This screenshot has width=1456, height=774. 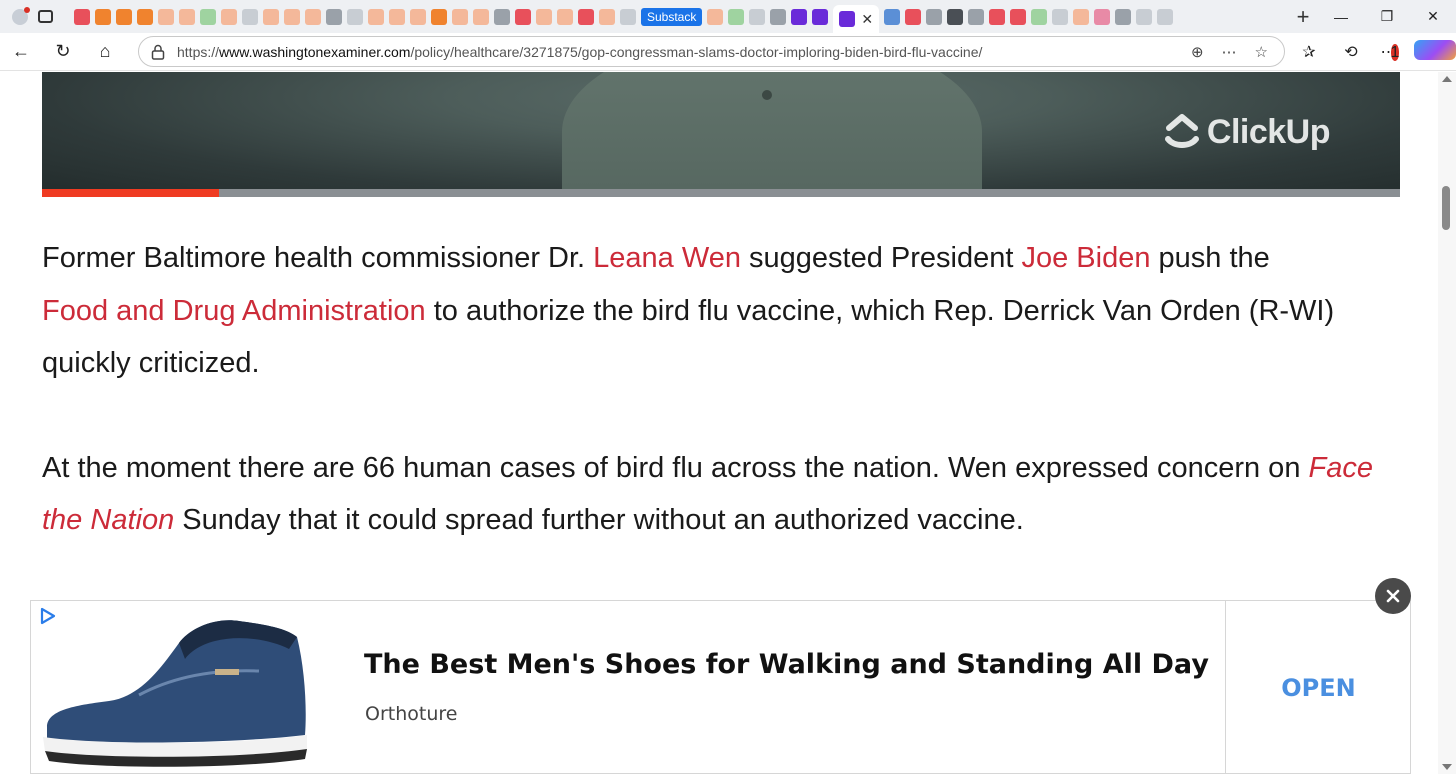 I want to click on shoe-product-image, so click(x=175, y=689).